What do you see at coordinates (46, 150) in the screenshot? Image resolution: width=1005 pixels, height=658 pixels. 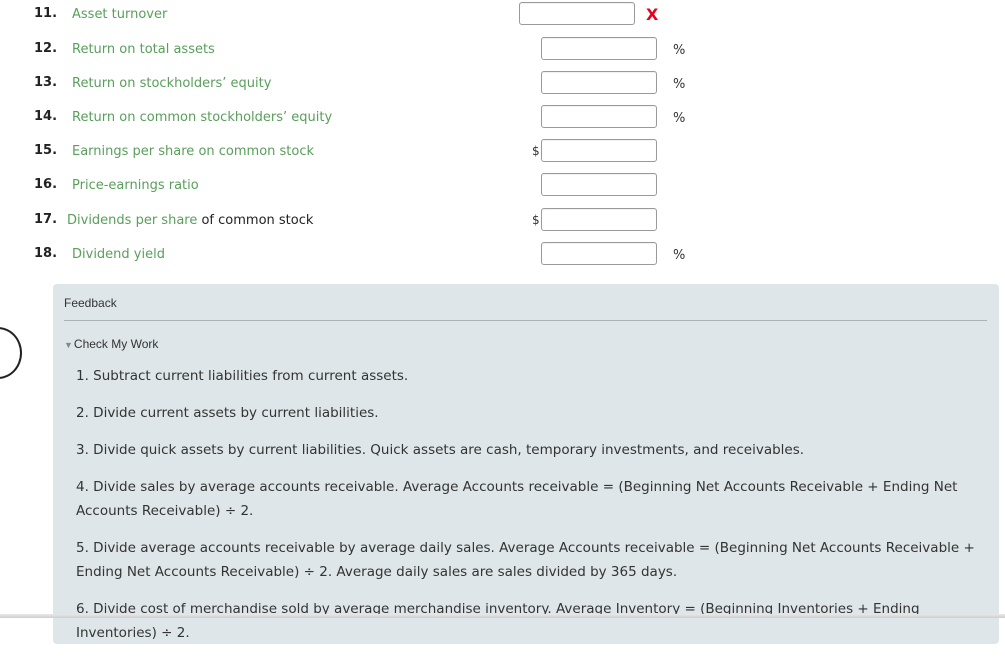 I see `question-number: 15.` at bounding box center [46, 150].